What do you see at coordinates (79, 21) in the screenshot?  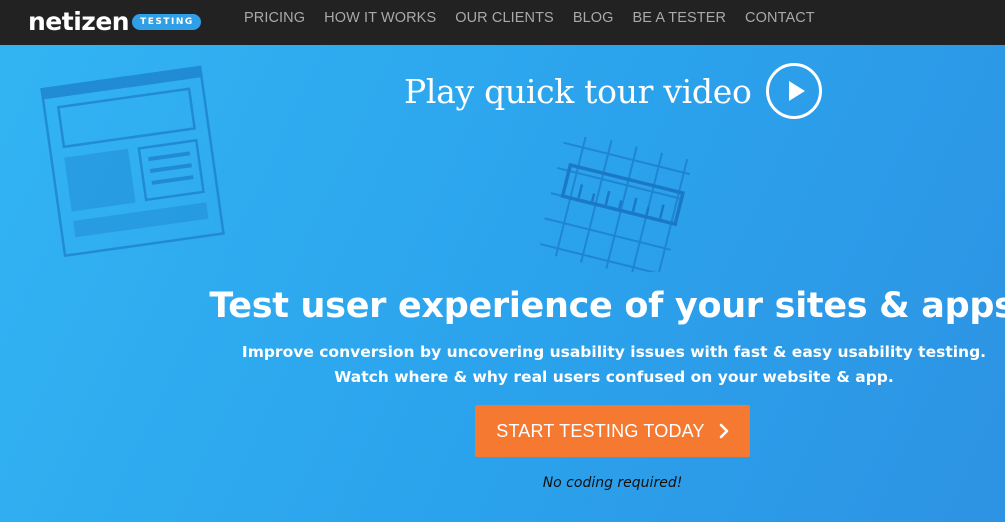 I see `logo-wordmark: netizen` at bounding box center [79, 21].